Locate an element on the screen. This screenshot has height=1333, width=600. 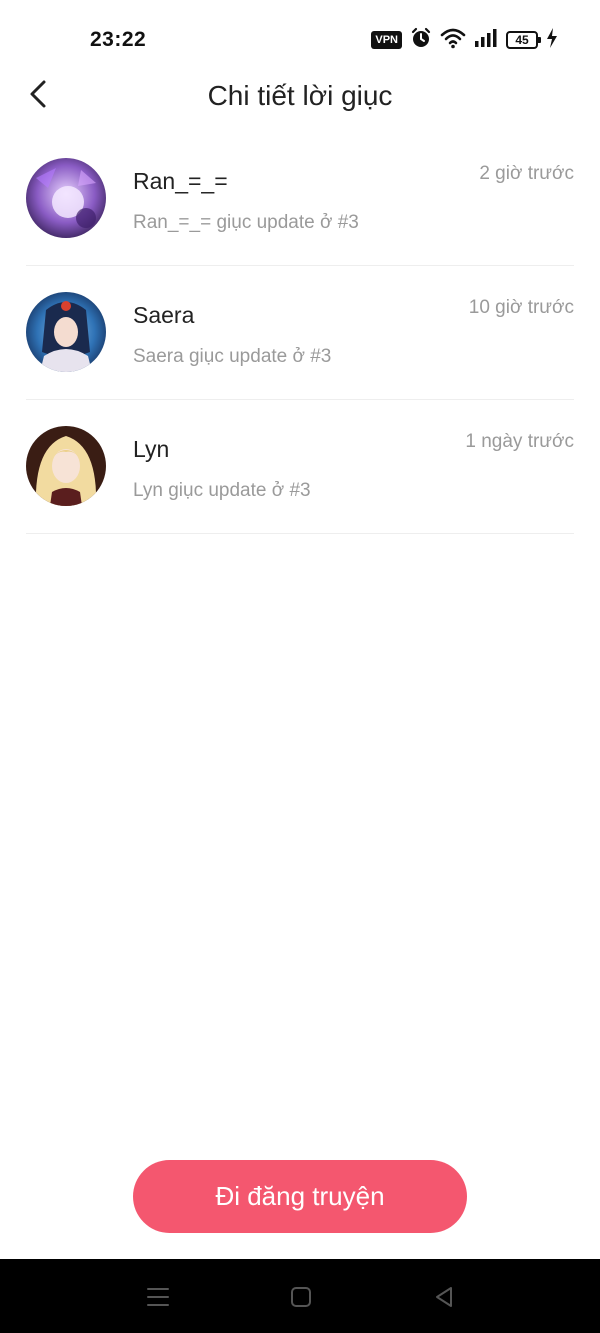
publish-story-button: Đi đăng truyện is located at coordinates (300, 1196).